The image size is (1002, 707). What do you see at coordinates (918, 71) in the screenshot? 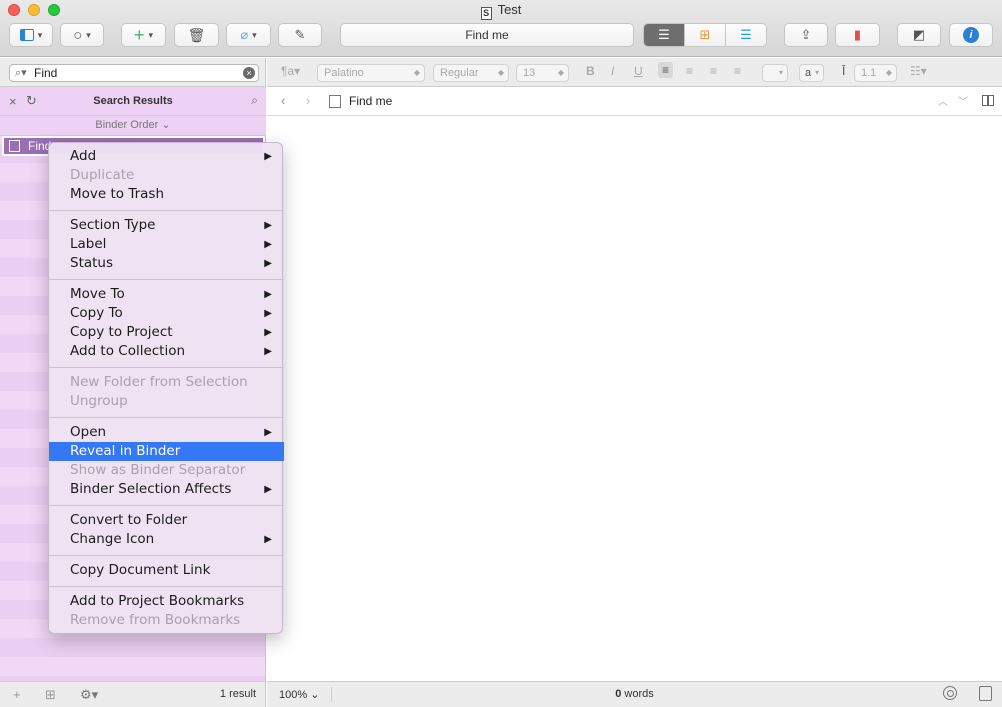
I see `list-style-icon: ☷▾` at bounding box center [918, 71].